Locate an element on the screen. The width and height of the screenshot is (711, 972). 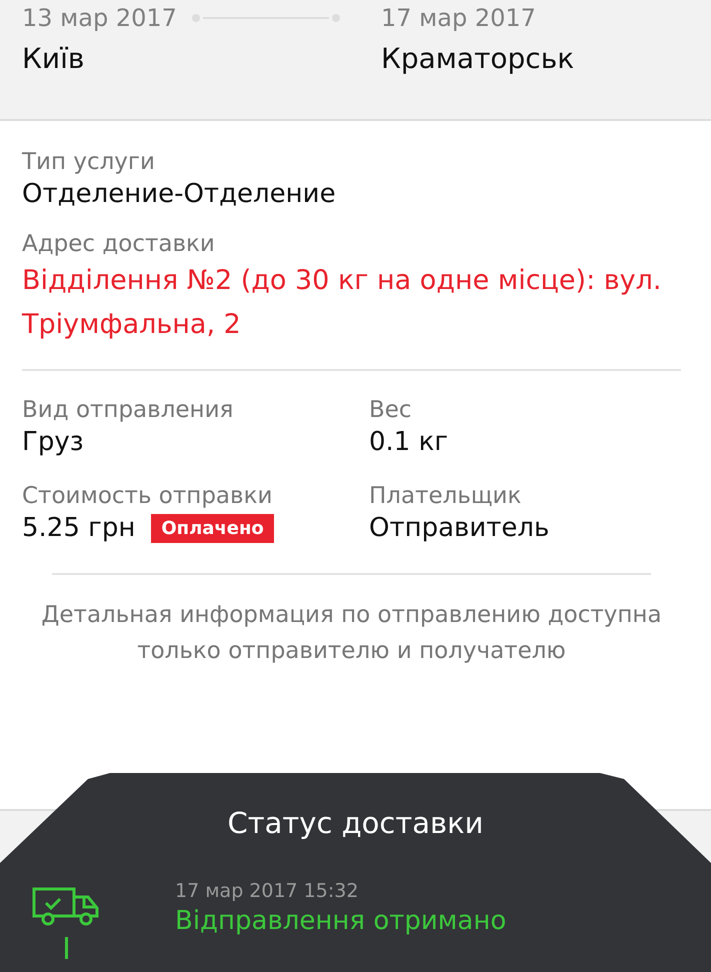
field-value: 5.25 грн is located at coordinates (79, 528).